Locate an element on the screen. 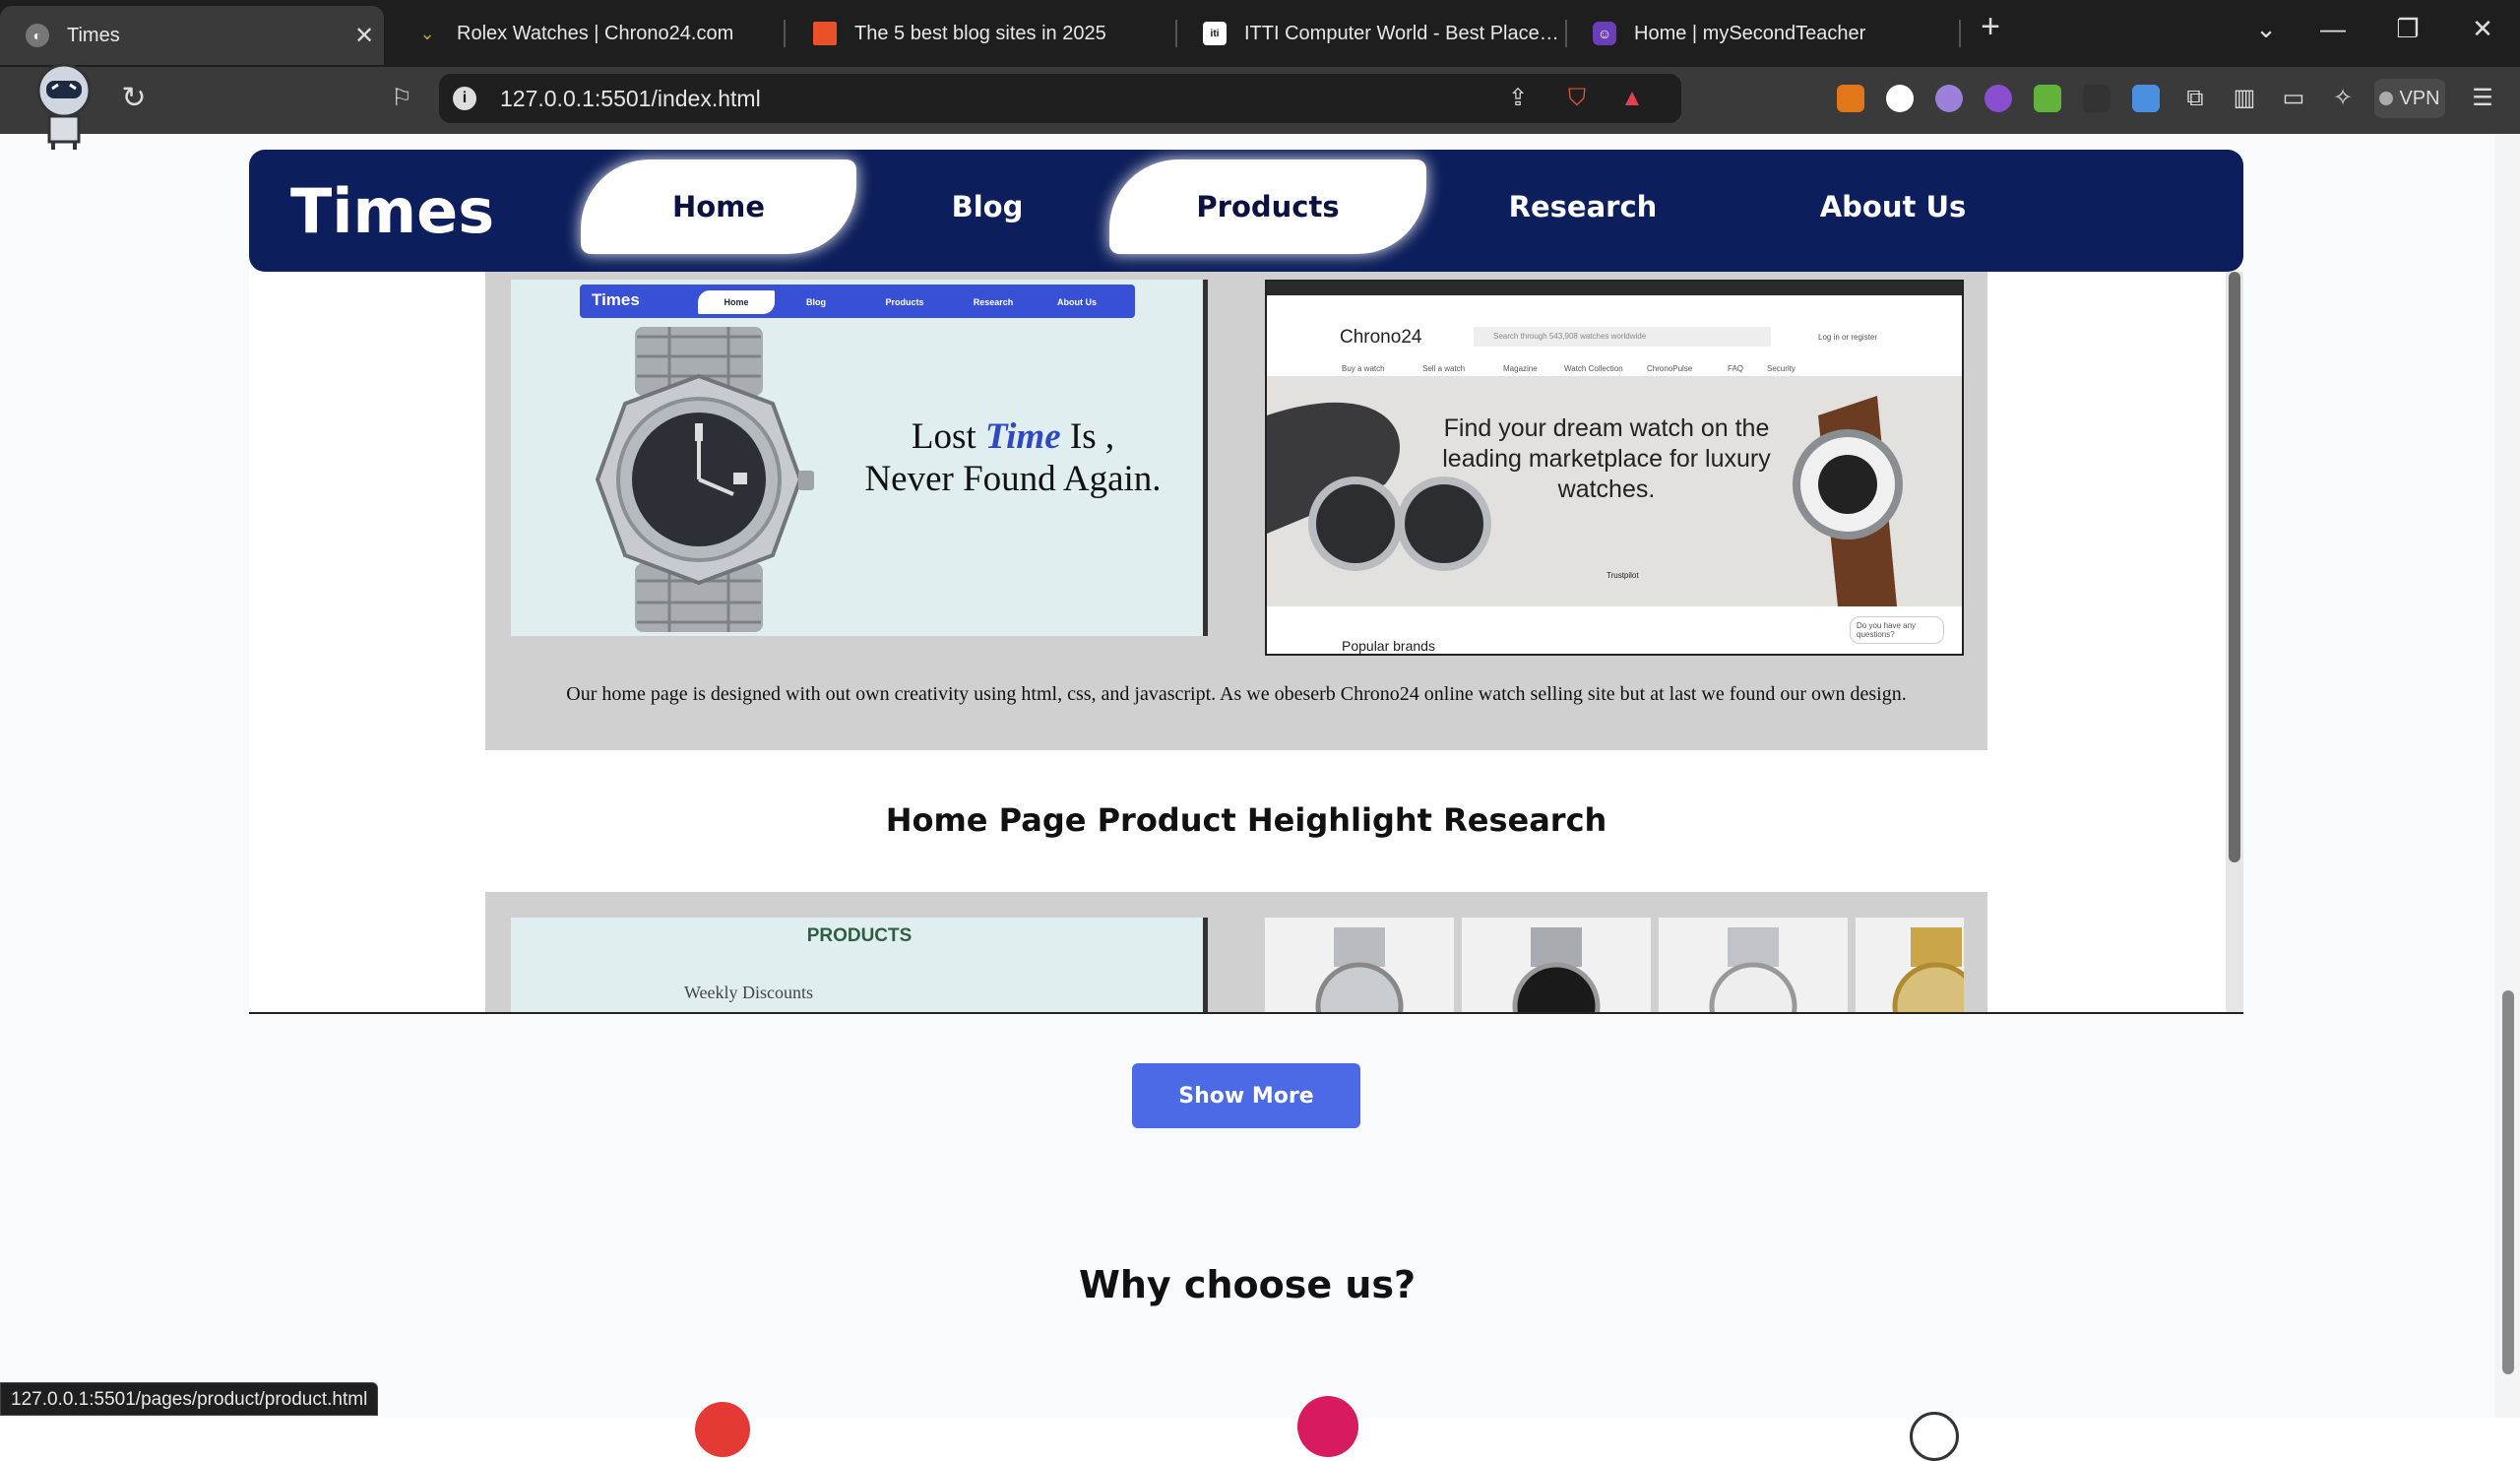  chrono24-logo: Chrono24 is located at coordinates (1381, 337).